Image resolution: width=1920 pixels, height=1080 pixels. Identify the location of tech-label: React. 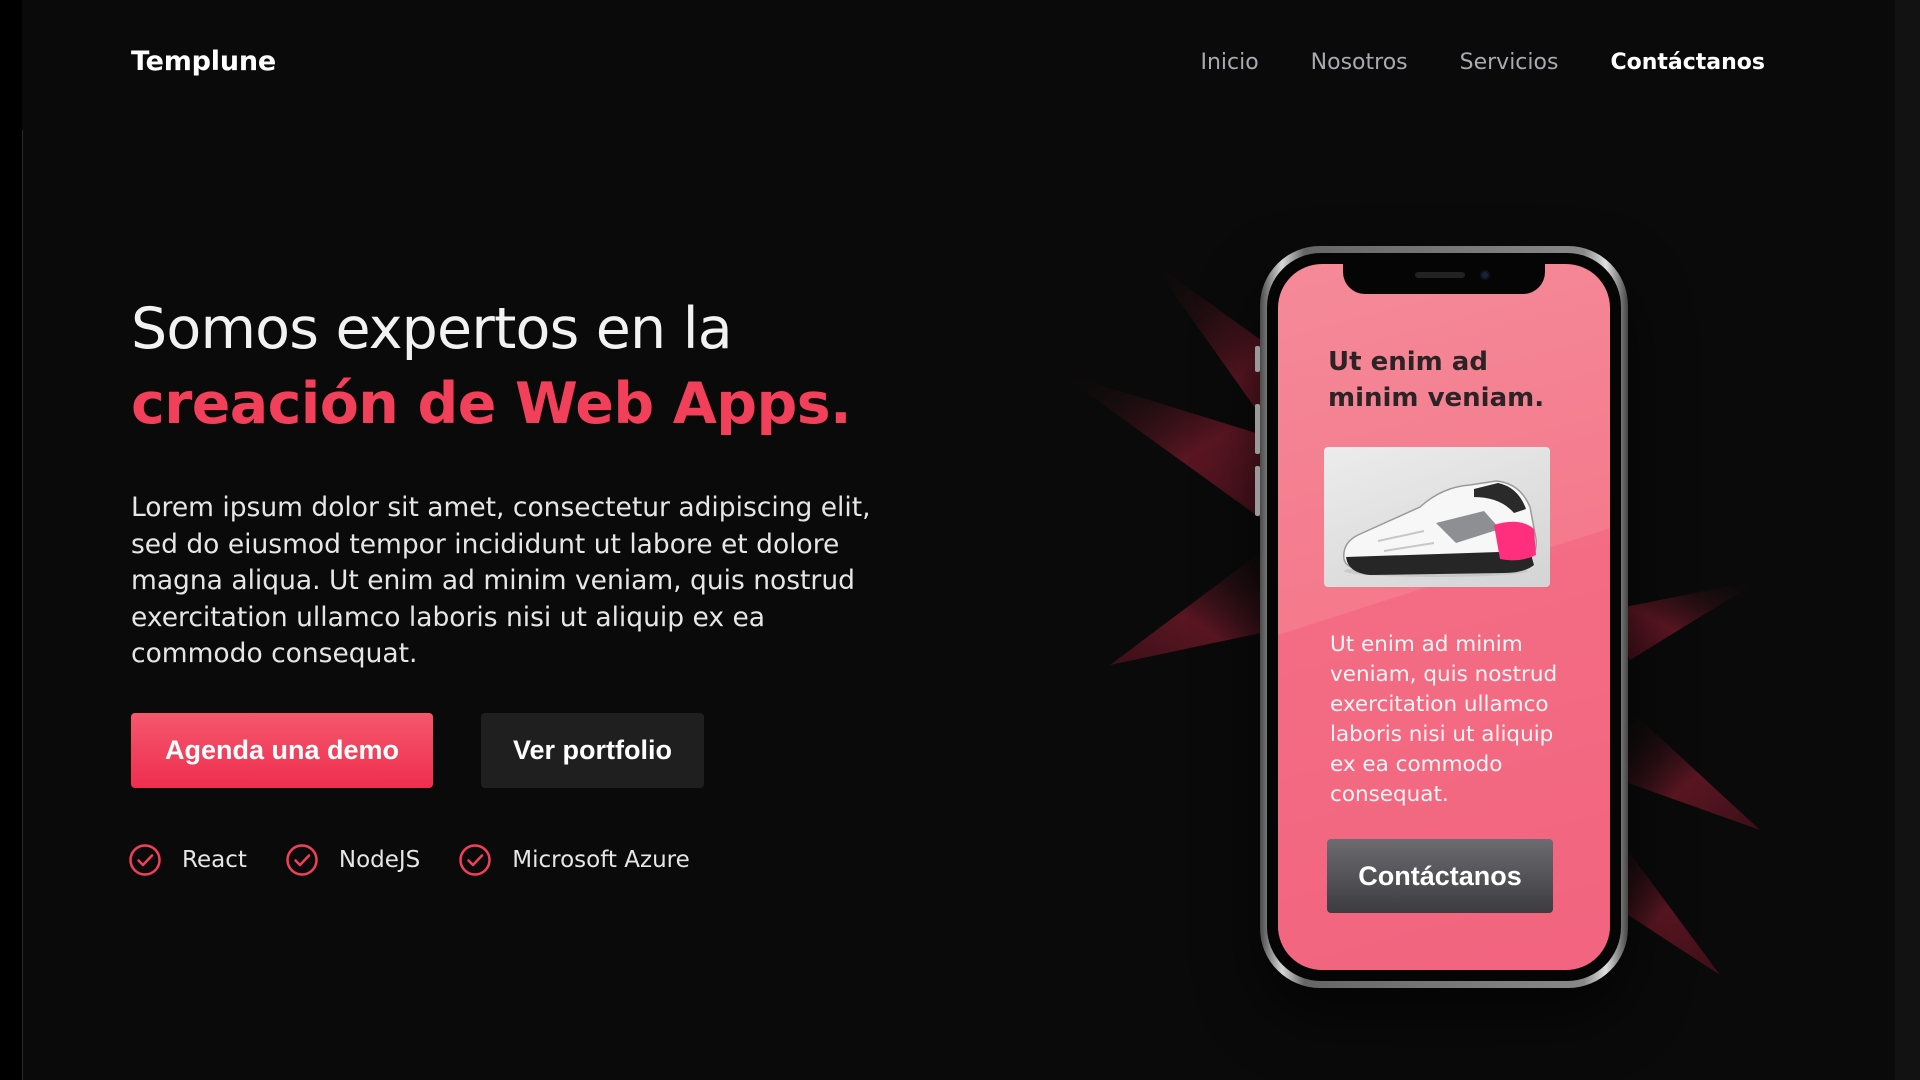
(214, 860).